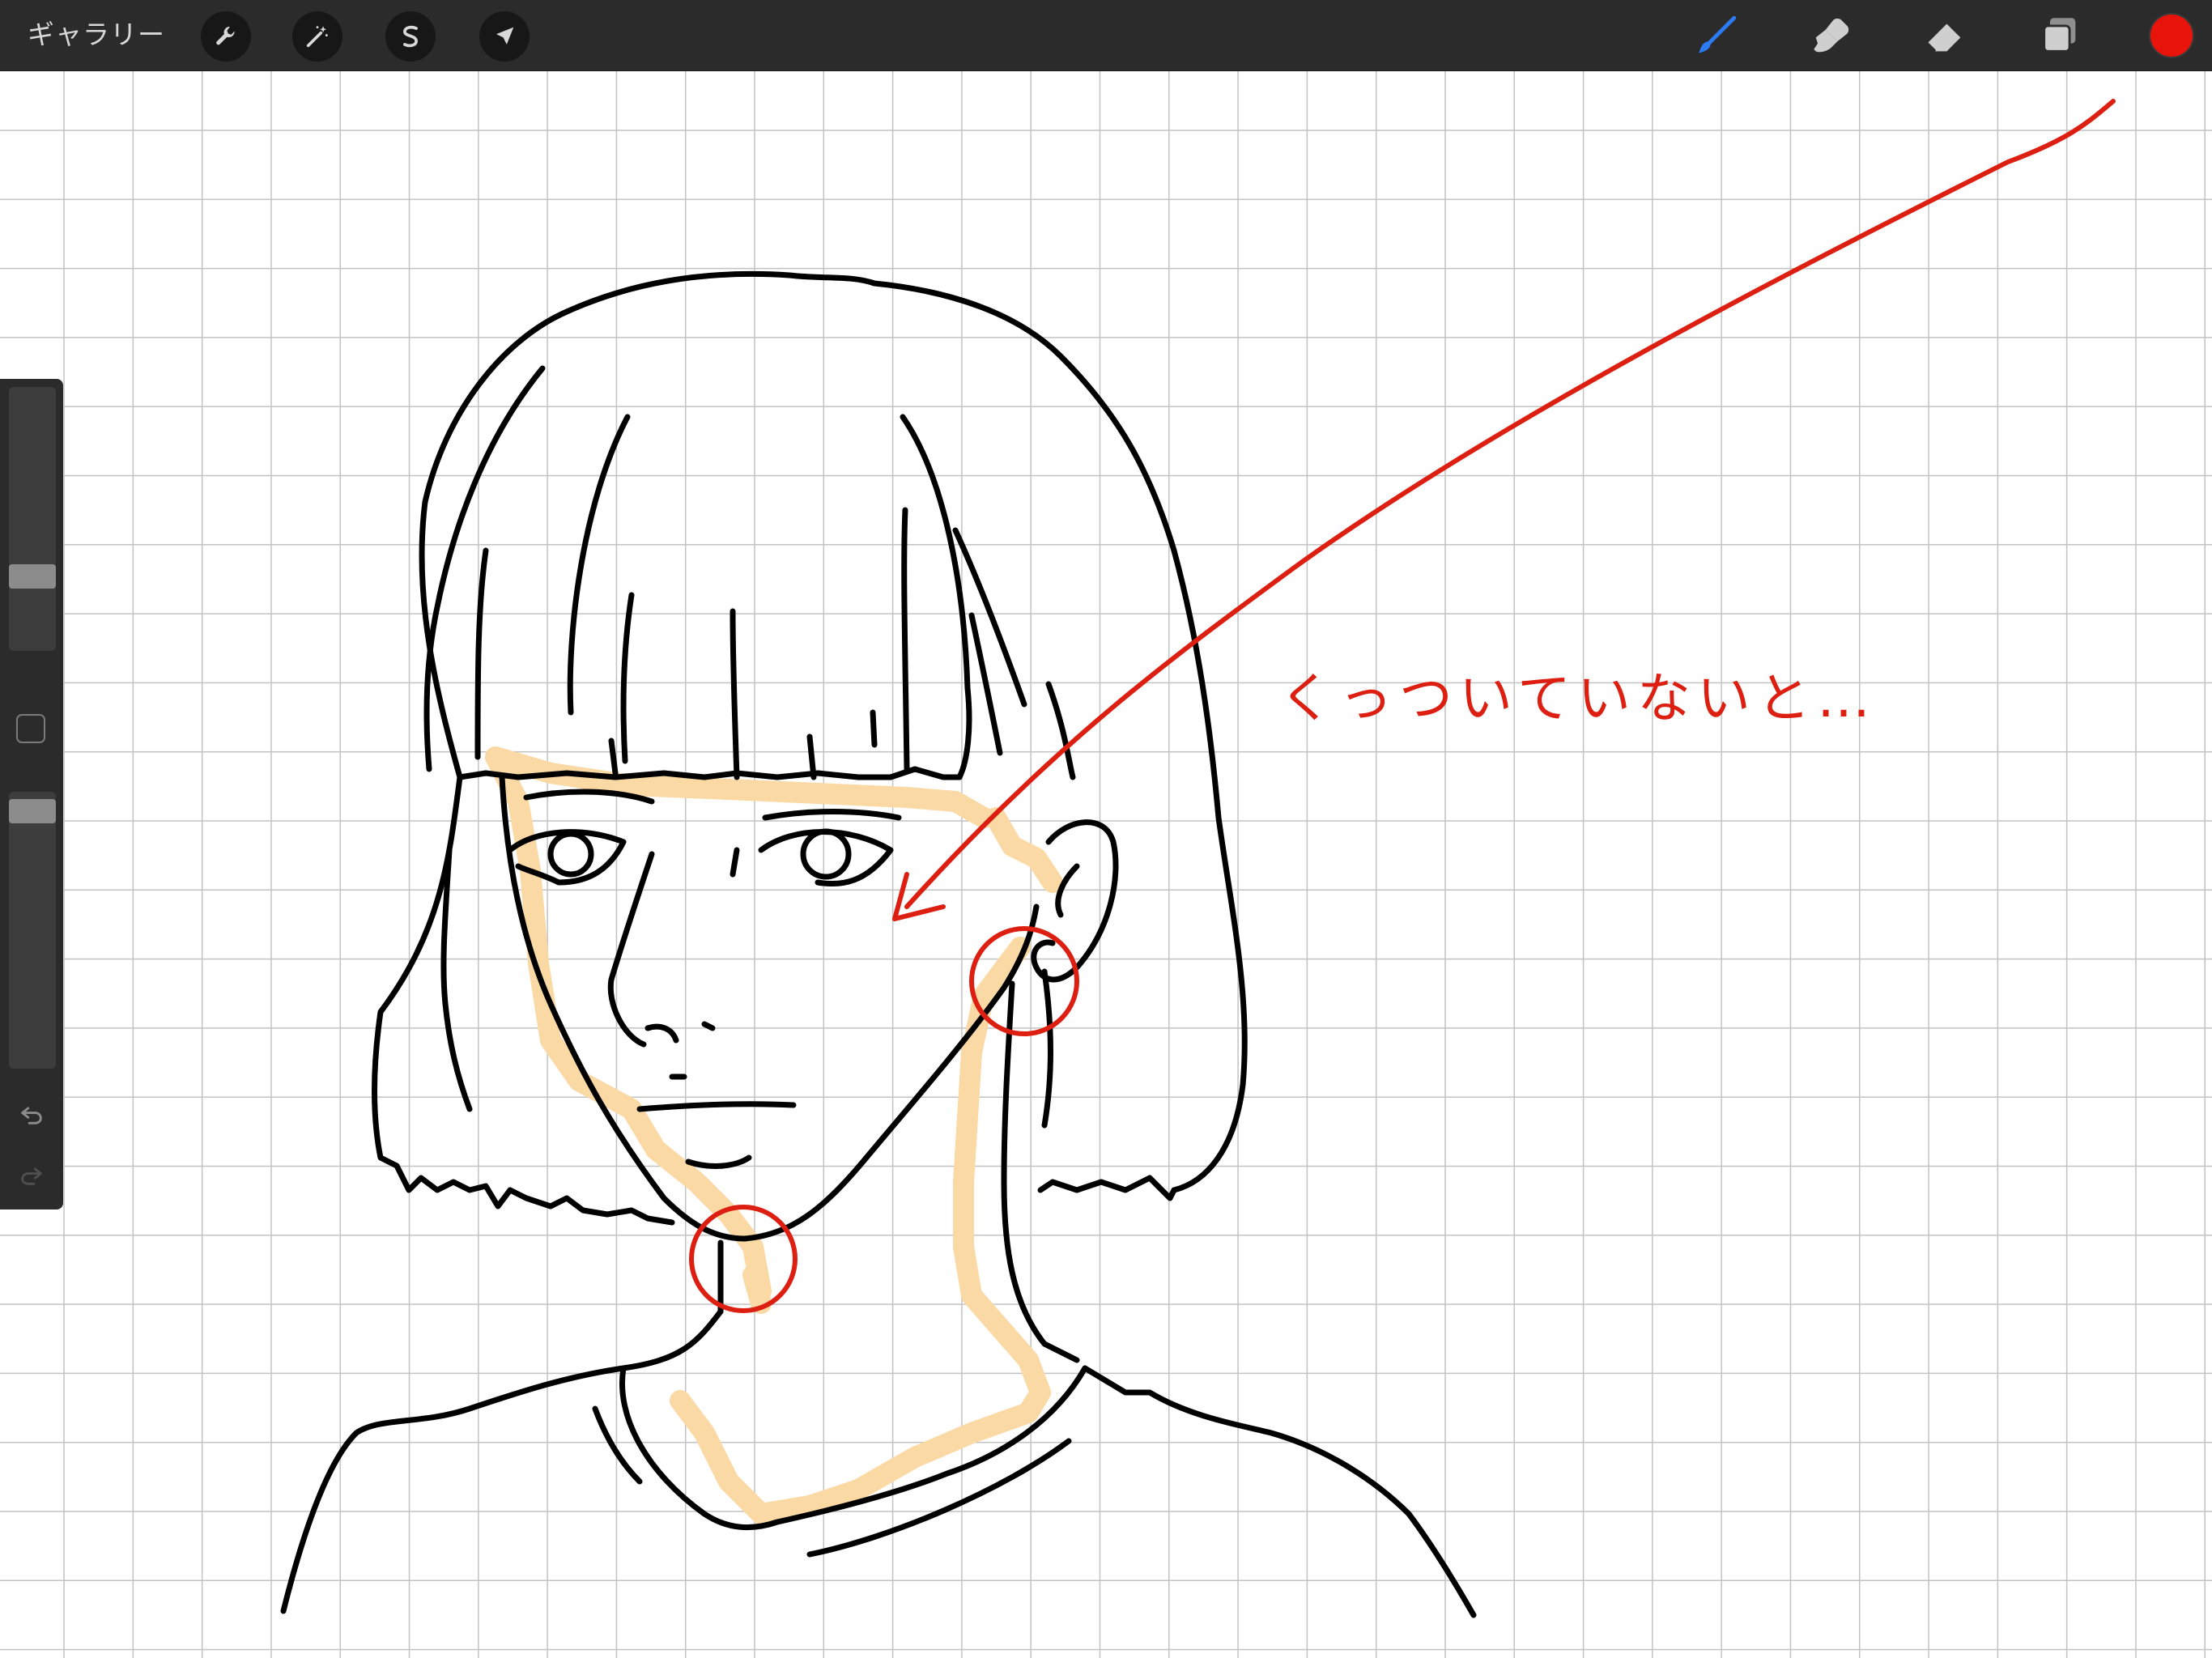 This screenshot has height=1658, width=2212. I want to click on layers-tool, so click(2060, 36).